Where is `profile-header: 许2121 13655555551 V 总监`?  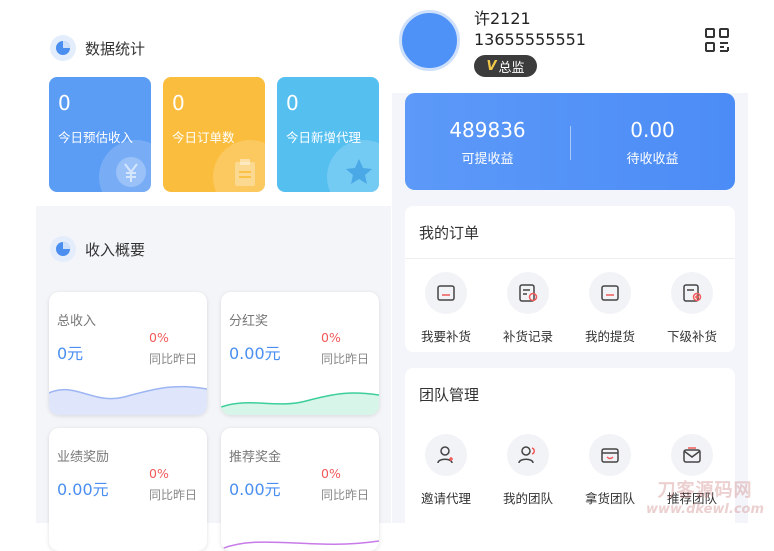
profile-header: 许2121 13655555551 V 总监 is located at coordinates (570, 46).